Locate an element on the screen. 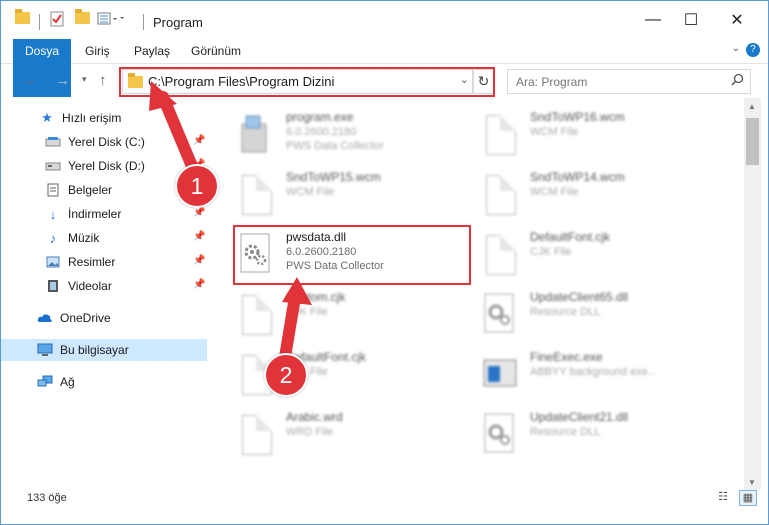 The height and width of the screenshot is (525, 769). step-1-badge: 1 is located at coordinates (197, 186).